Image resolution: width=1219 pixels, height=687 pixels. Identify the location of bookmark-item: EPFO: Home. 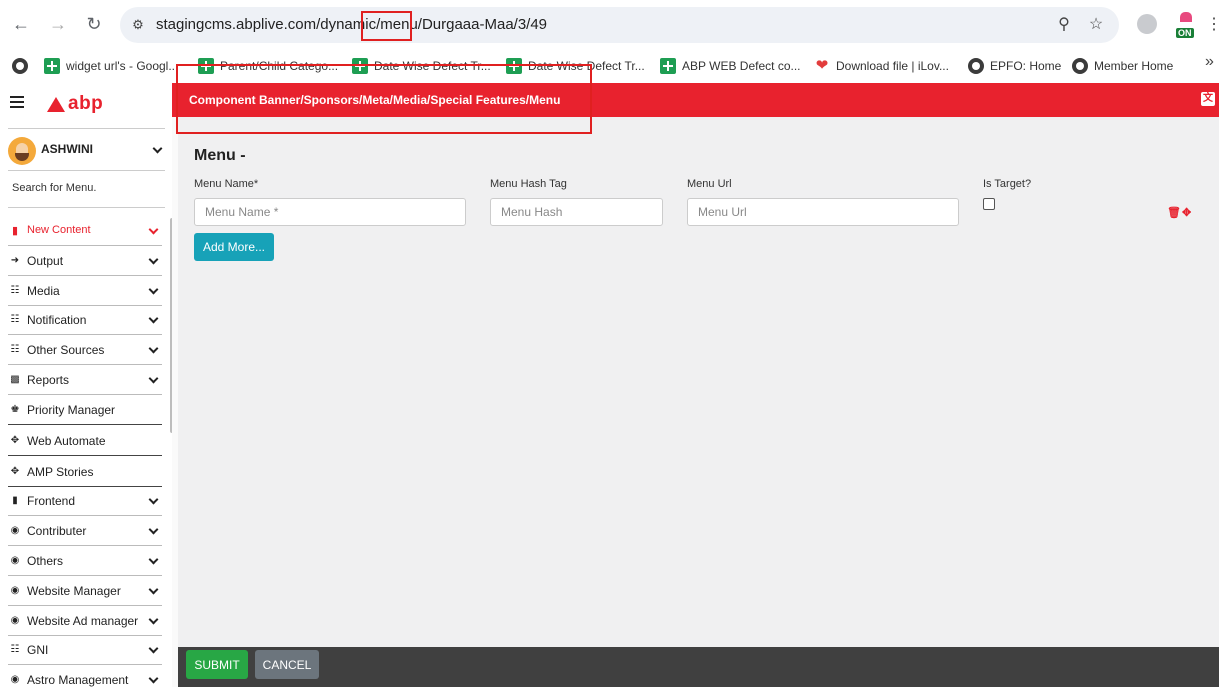
(1014, 66).